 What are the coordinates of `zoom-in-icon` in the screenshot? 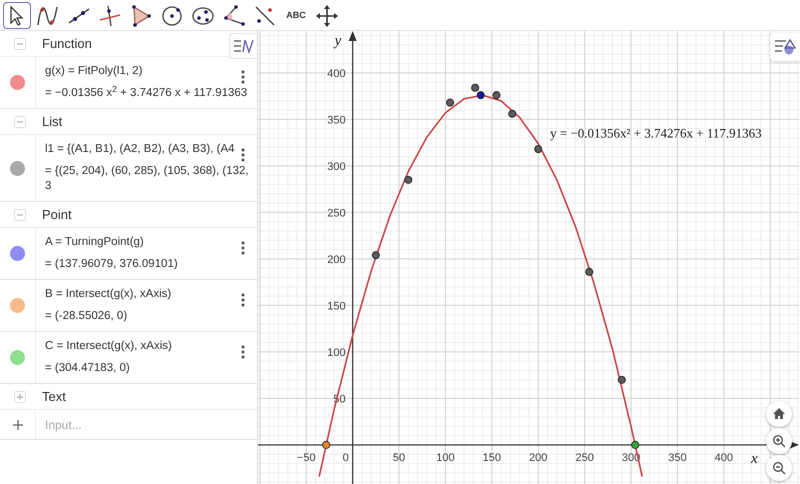 It's located at (779, 441).